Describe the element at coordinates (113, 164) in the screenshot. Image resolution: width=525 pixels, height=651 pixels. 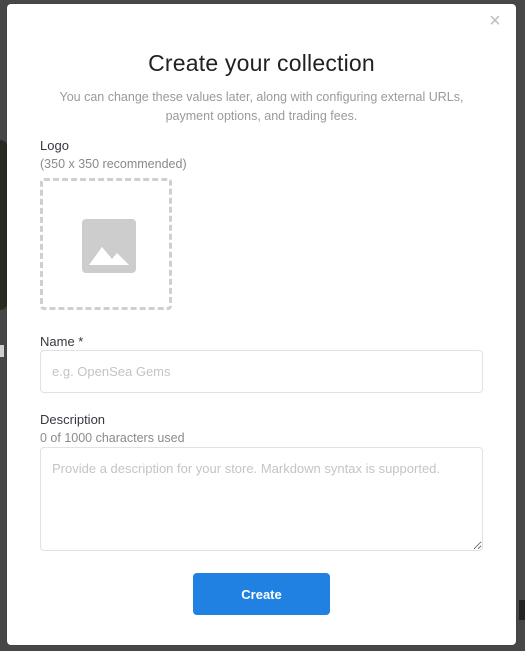
I see `logo-hint: (350 x 350 recommended)` at that location.